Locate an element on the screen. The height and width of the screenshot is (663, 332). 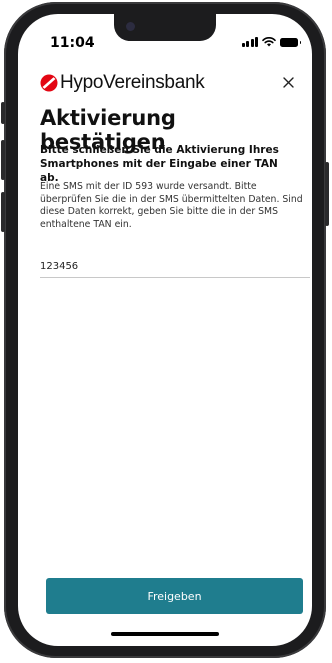
hvb-logo-icon is located at coordinates (49, 83).